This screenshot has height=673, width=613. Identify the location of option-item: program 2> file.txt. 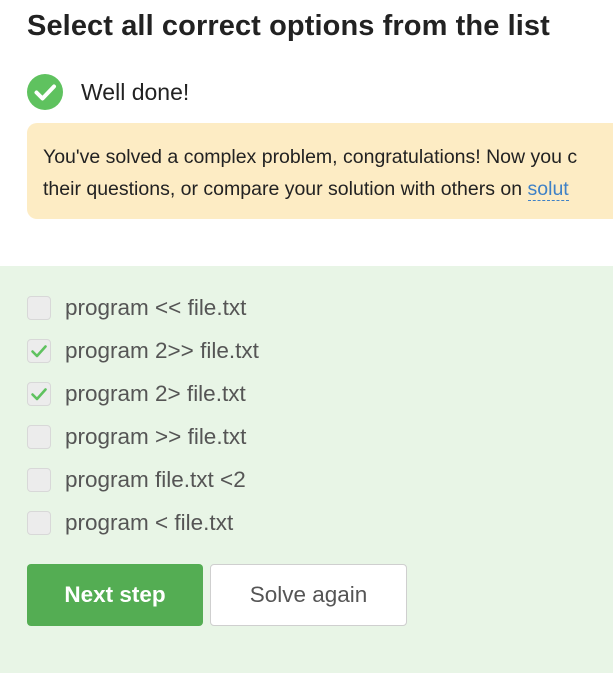
(143, 393).